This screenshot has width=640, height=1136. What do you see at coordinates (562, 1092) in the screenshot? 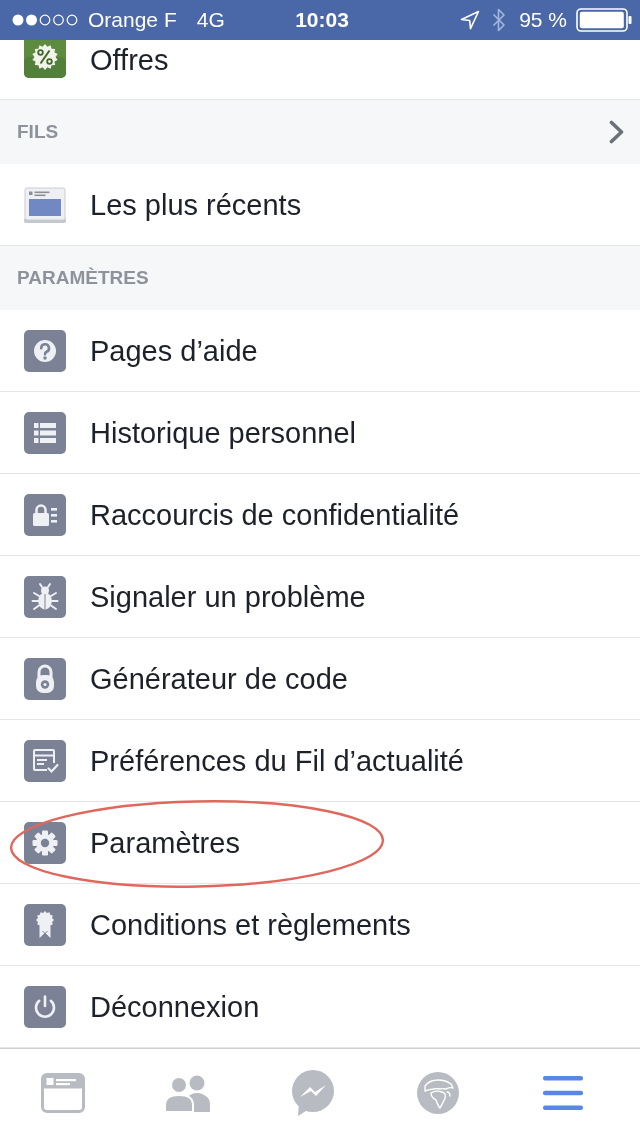
I see `menu-icon` at bounding box center [562, 1092].